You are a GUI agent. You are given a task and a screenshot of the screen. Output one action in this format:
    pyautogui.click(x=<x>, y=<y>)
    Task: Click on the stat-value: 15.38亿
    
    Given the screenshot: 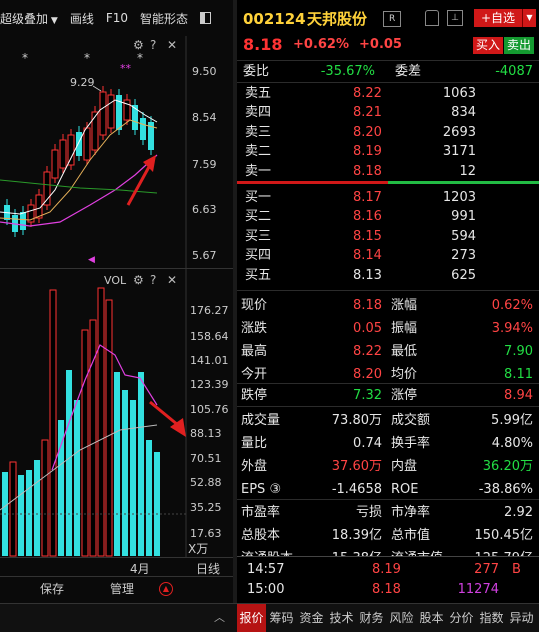 What is the action you would take?
    pyautogui.click(x=357, y=552)
    